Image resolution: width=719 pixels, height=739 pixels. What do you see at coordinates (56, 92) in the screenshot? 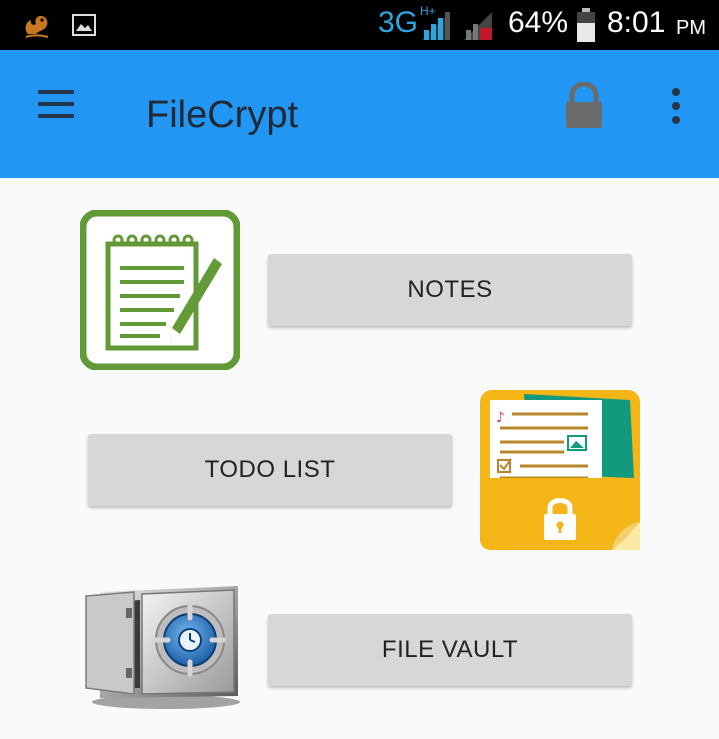
I see `hamburger-icon` at bounding box center [56, 92].